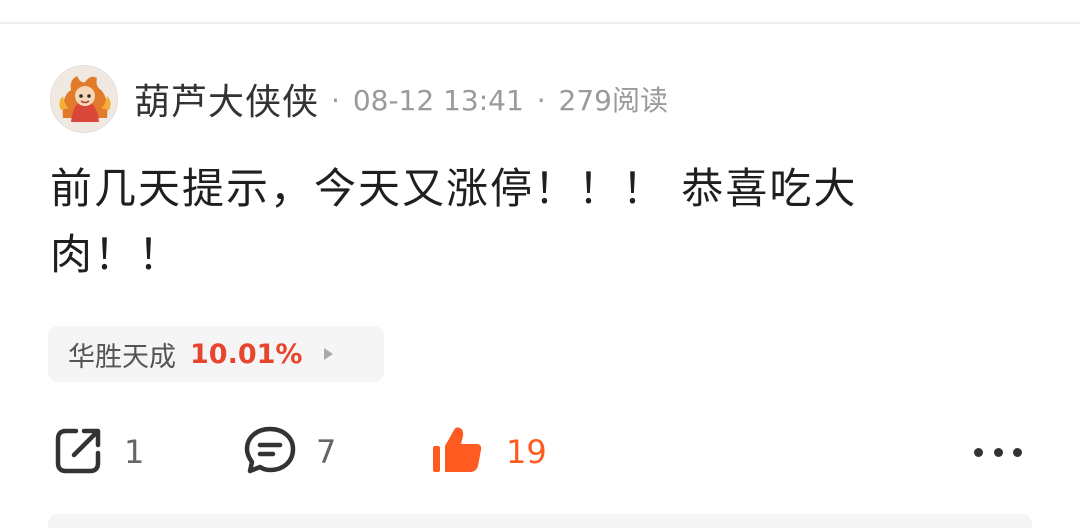 Image resolution: width=1080 pixels, height=528 pixels. What do you see at coordinates (246, 354) in the screenshot?
I see `stock-change: 10.01%` at bounding box center [246, 354].